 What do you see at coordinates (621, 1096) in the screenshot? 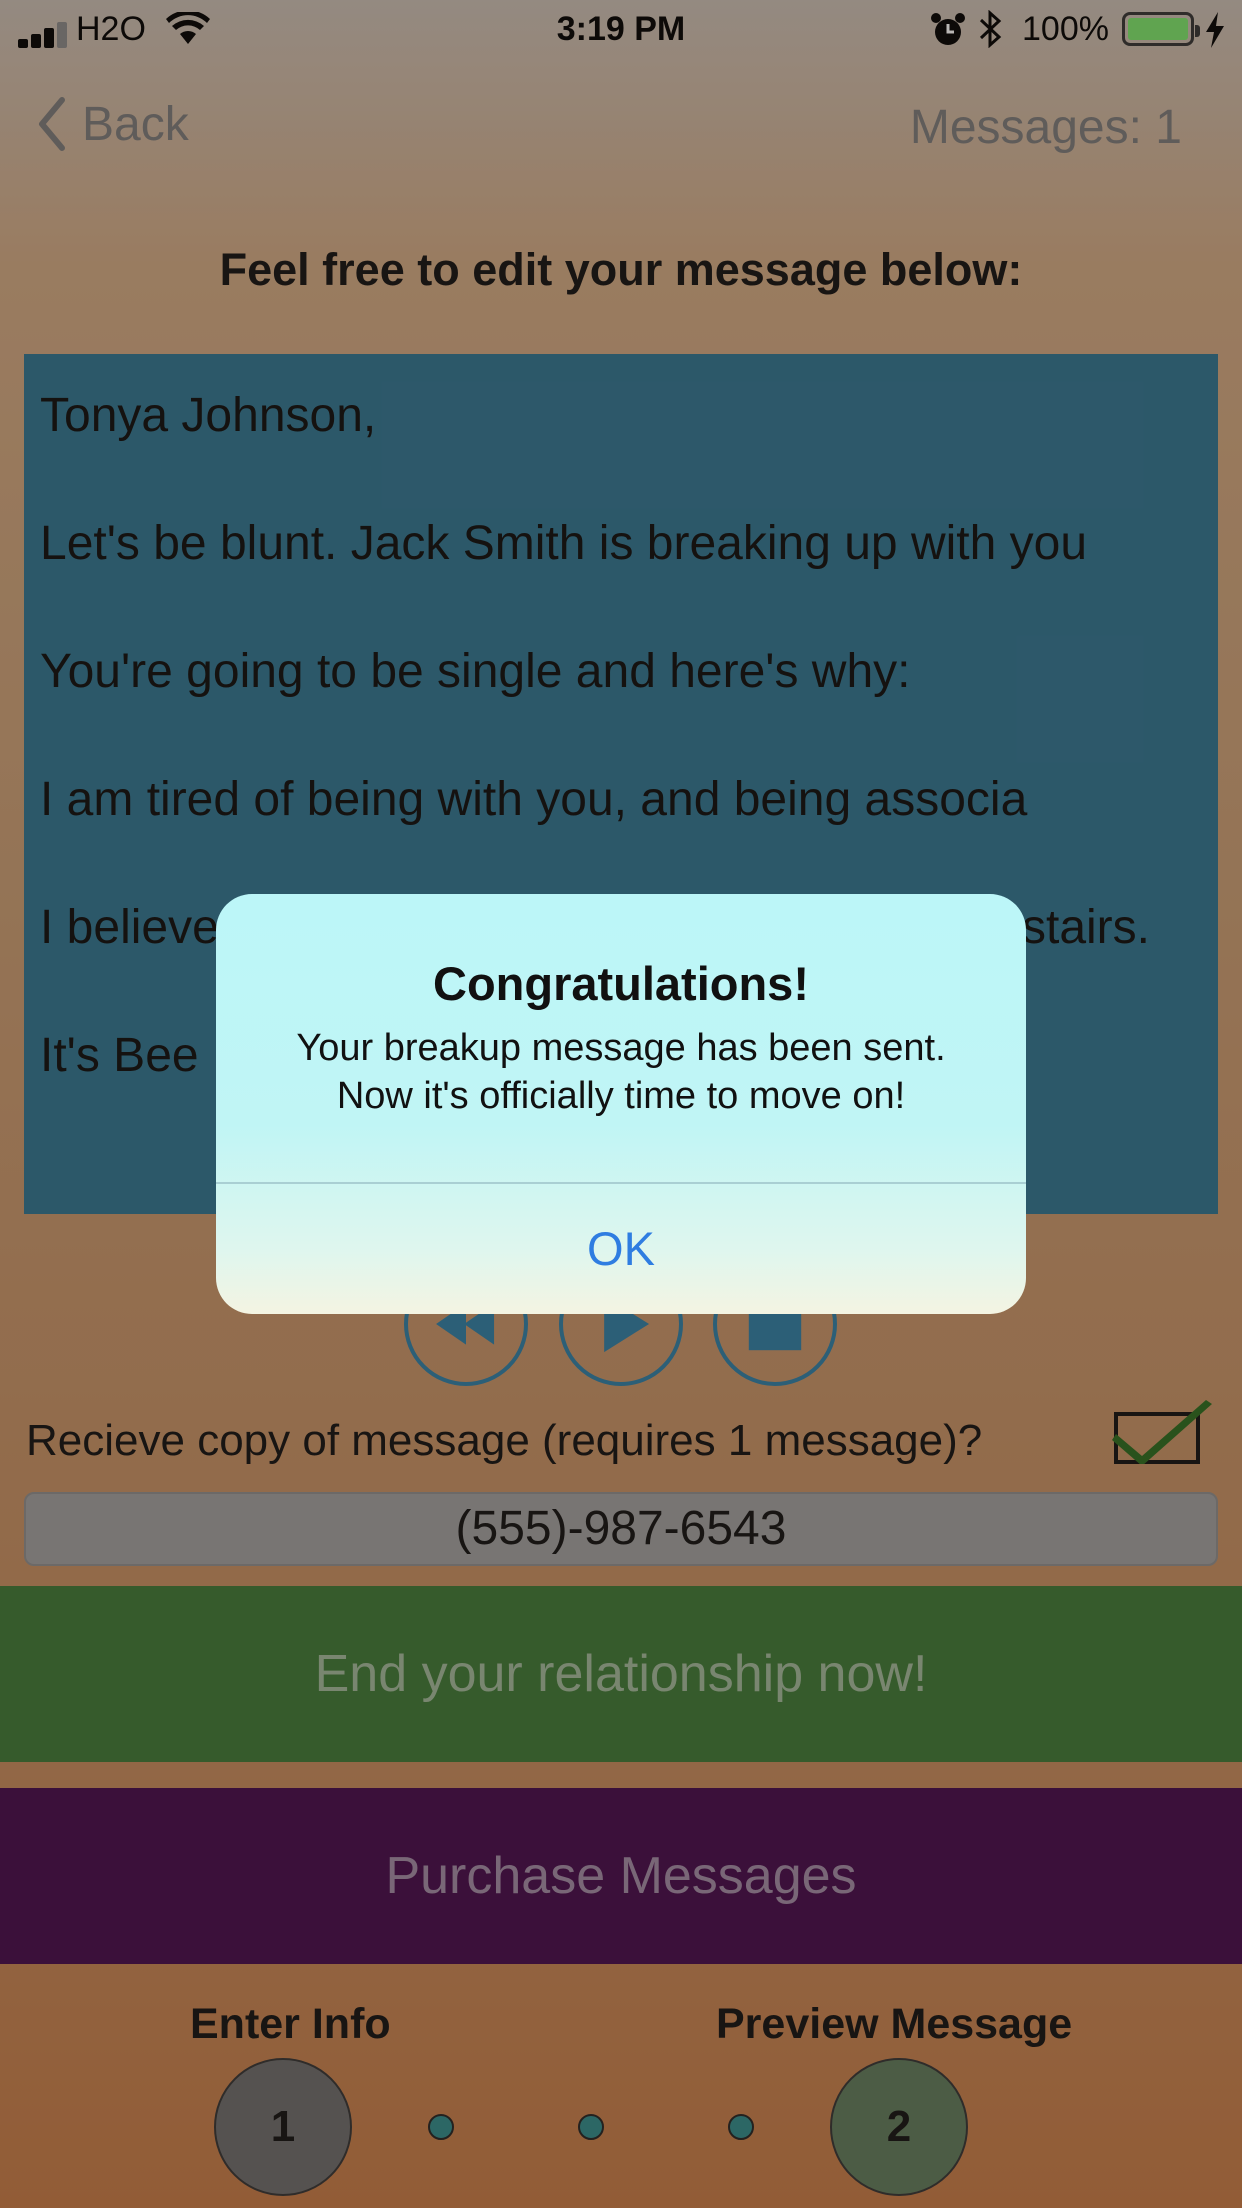
I see `alert-message-line: Now it's officially time to move on!` at bounding box center [621, 1096].